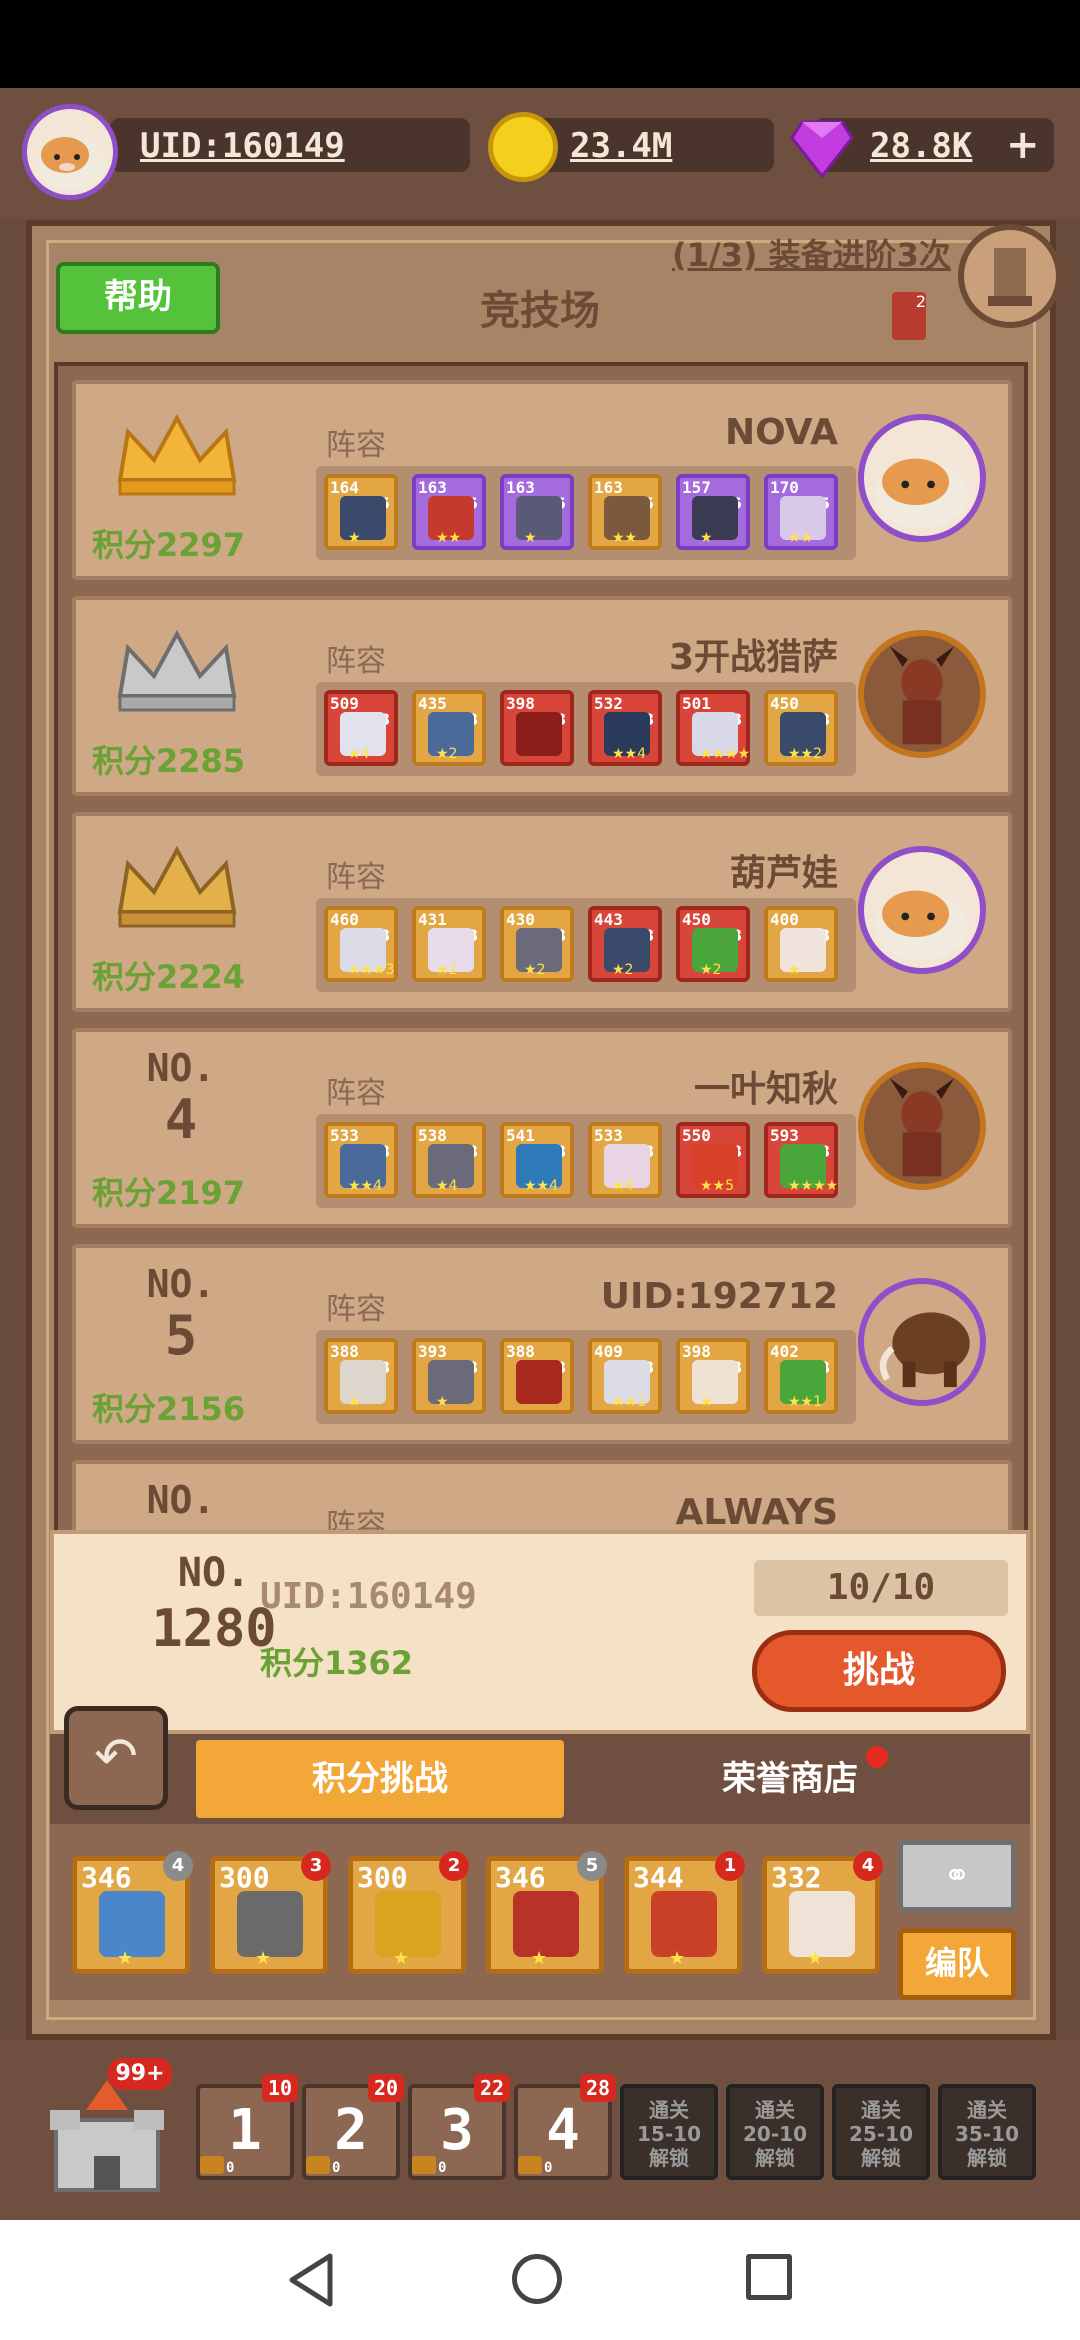  I want to click on hero-card: 3988★, so click(713, 1376).